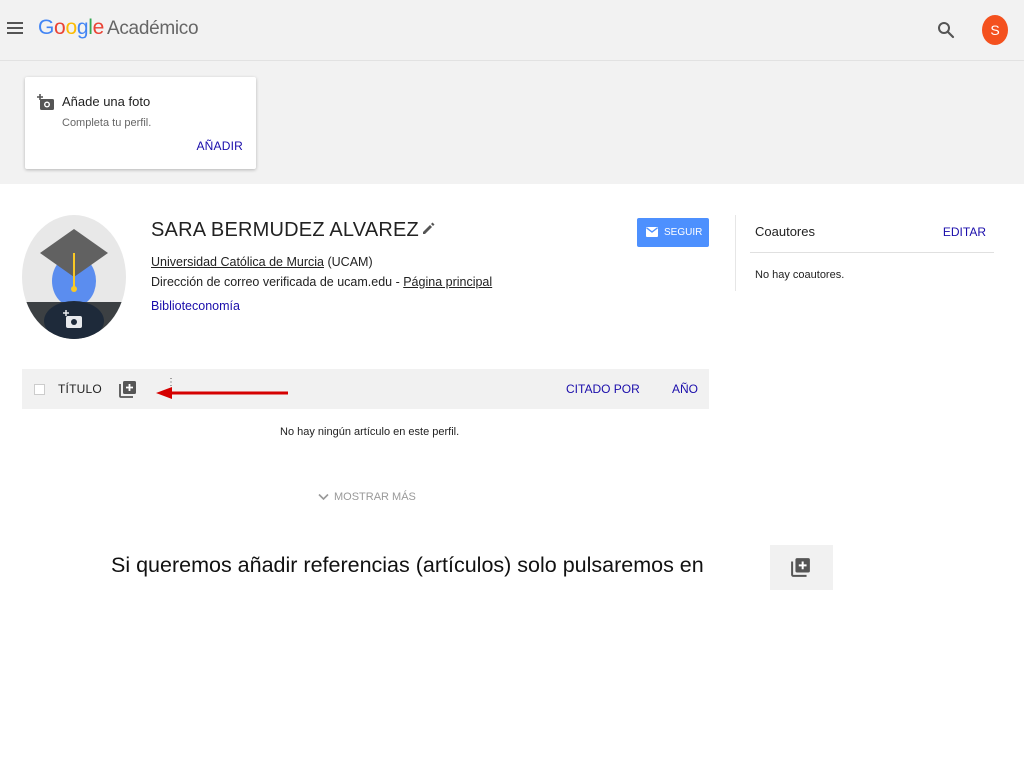  I want to click on articles-empty-text: No hay ningún artículo en este perfil., so click(370, 432).